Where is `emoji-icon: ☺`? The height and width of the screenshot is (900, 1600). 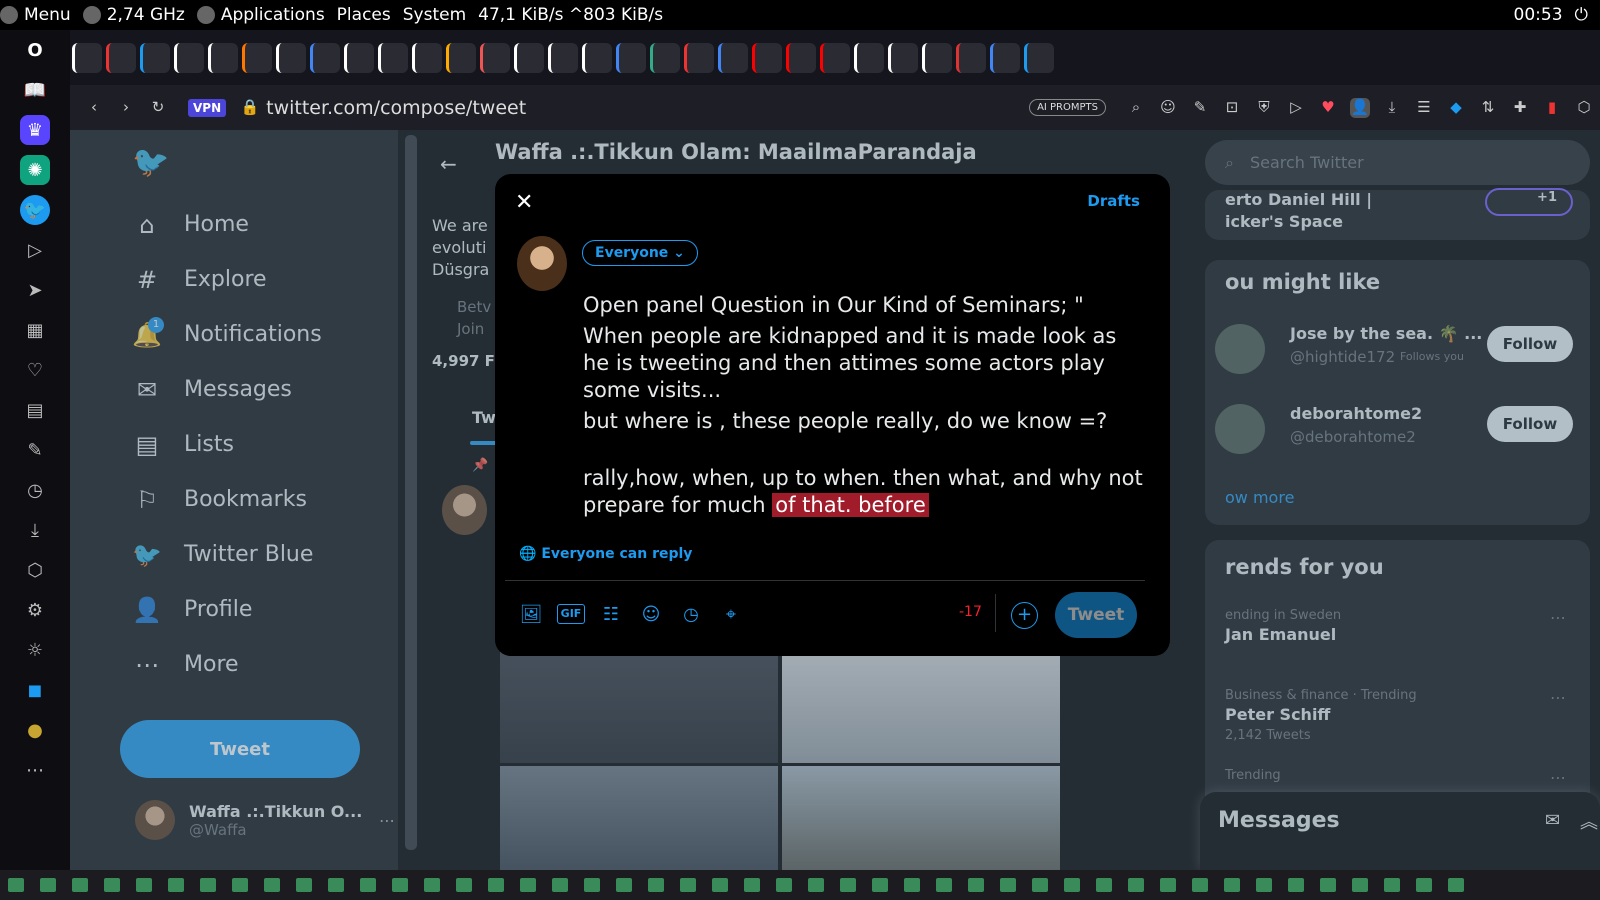 emoji-icon: ☺ is located at coordinates (651, 616).